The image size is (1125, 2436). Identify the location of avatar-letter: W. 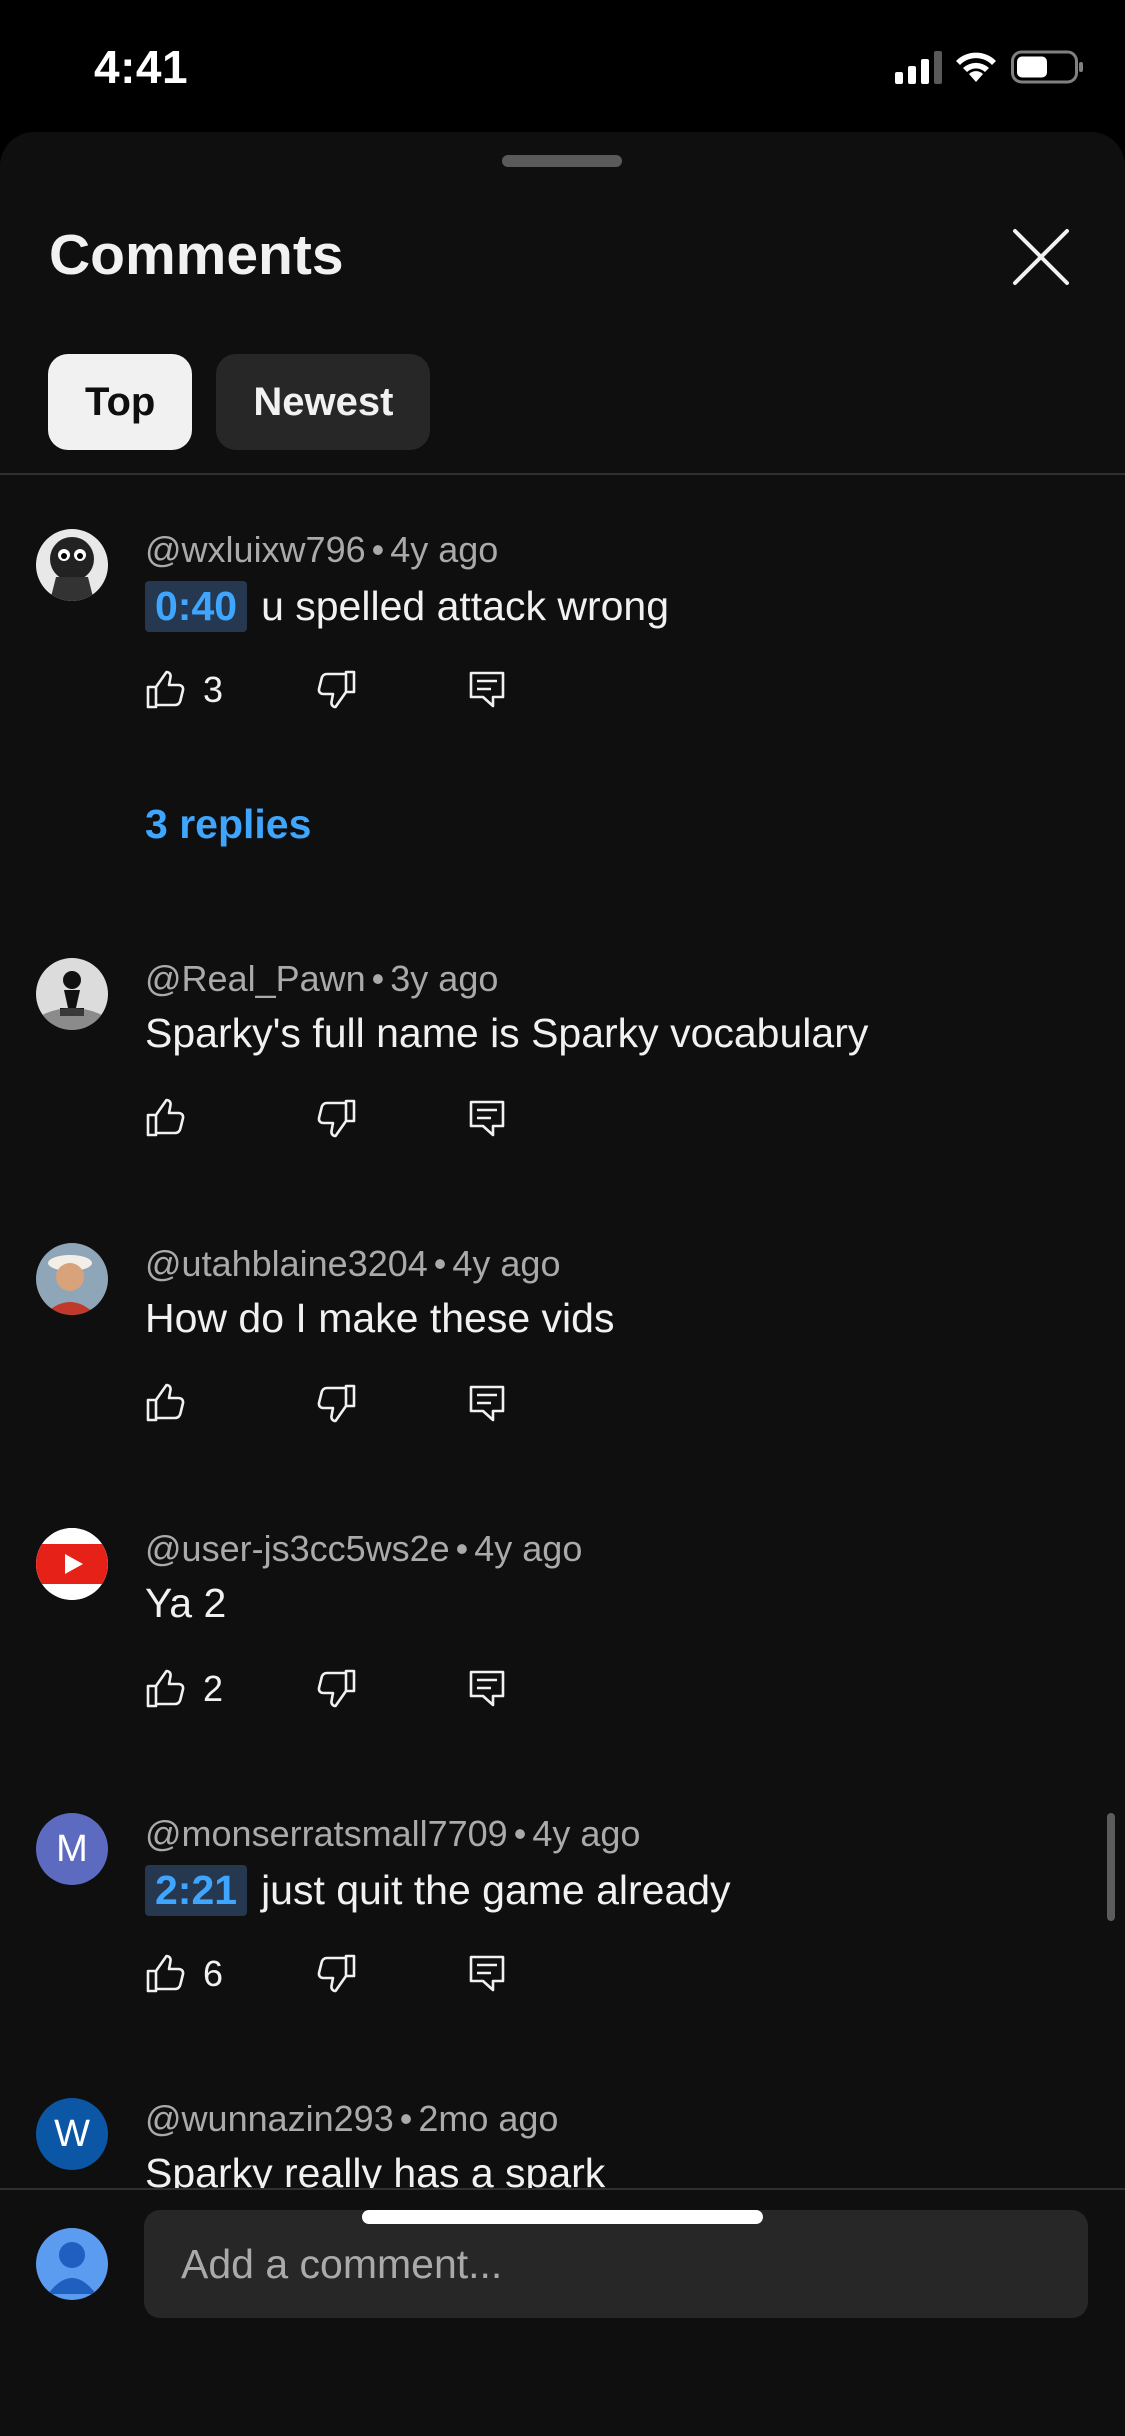
(72, 2133).